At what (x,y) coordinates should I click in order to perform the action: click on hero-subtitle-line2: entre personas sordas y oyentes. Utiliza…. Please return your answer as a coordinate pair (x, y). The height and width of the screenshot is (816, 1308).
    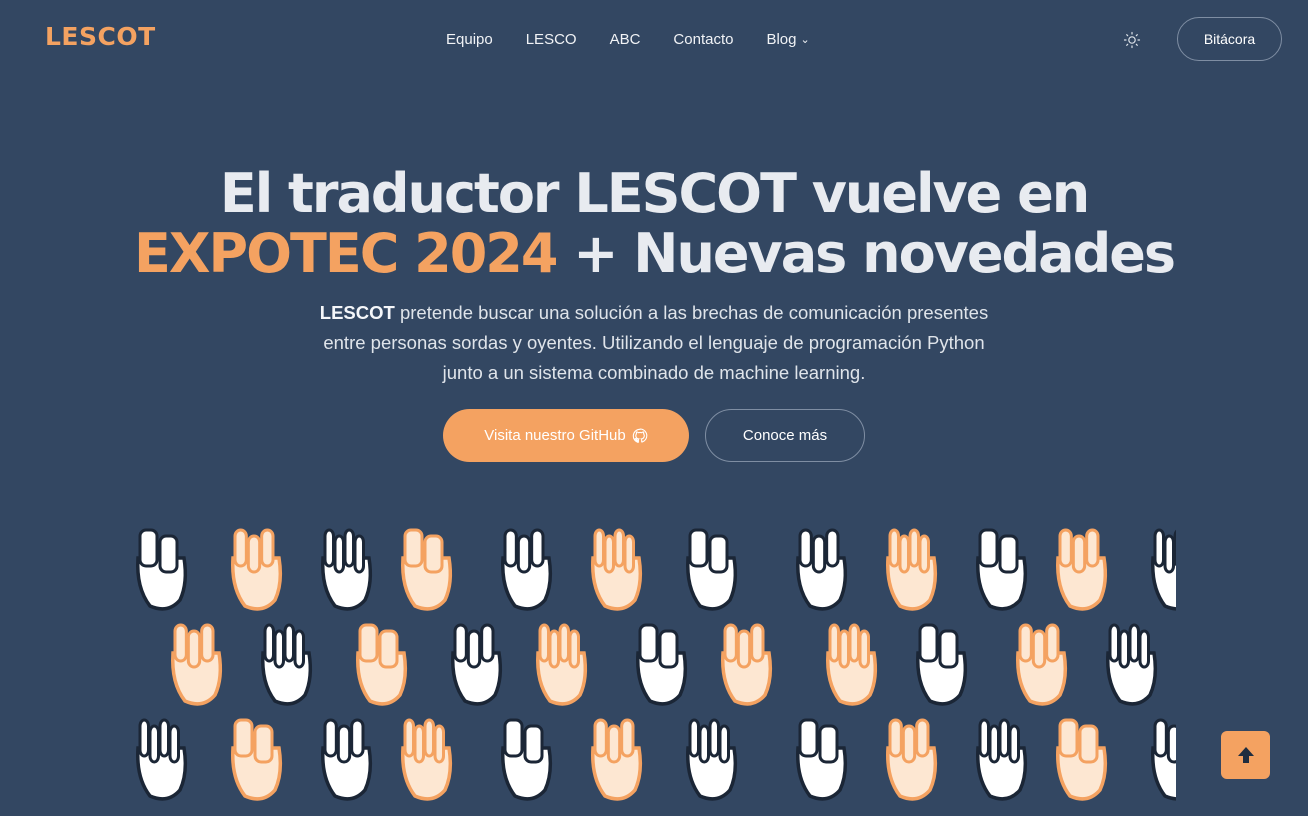
    Looking at the image, I should click on (654, 342).